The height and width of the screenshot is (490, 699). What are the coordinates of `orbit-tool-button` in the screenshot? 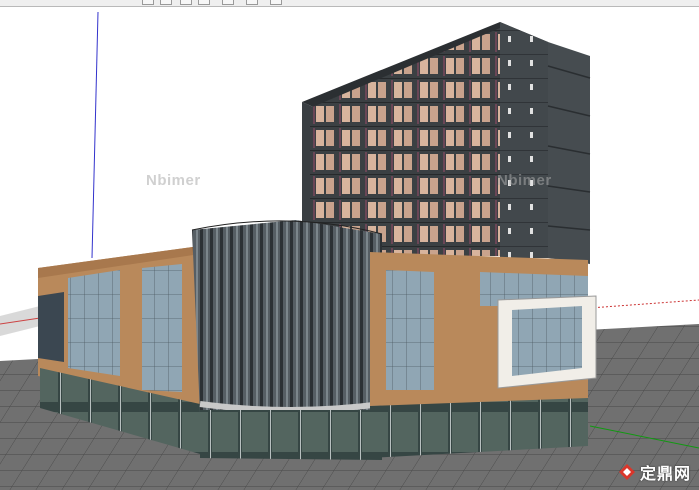 It's located at (148, 2).